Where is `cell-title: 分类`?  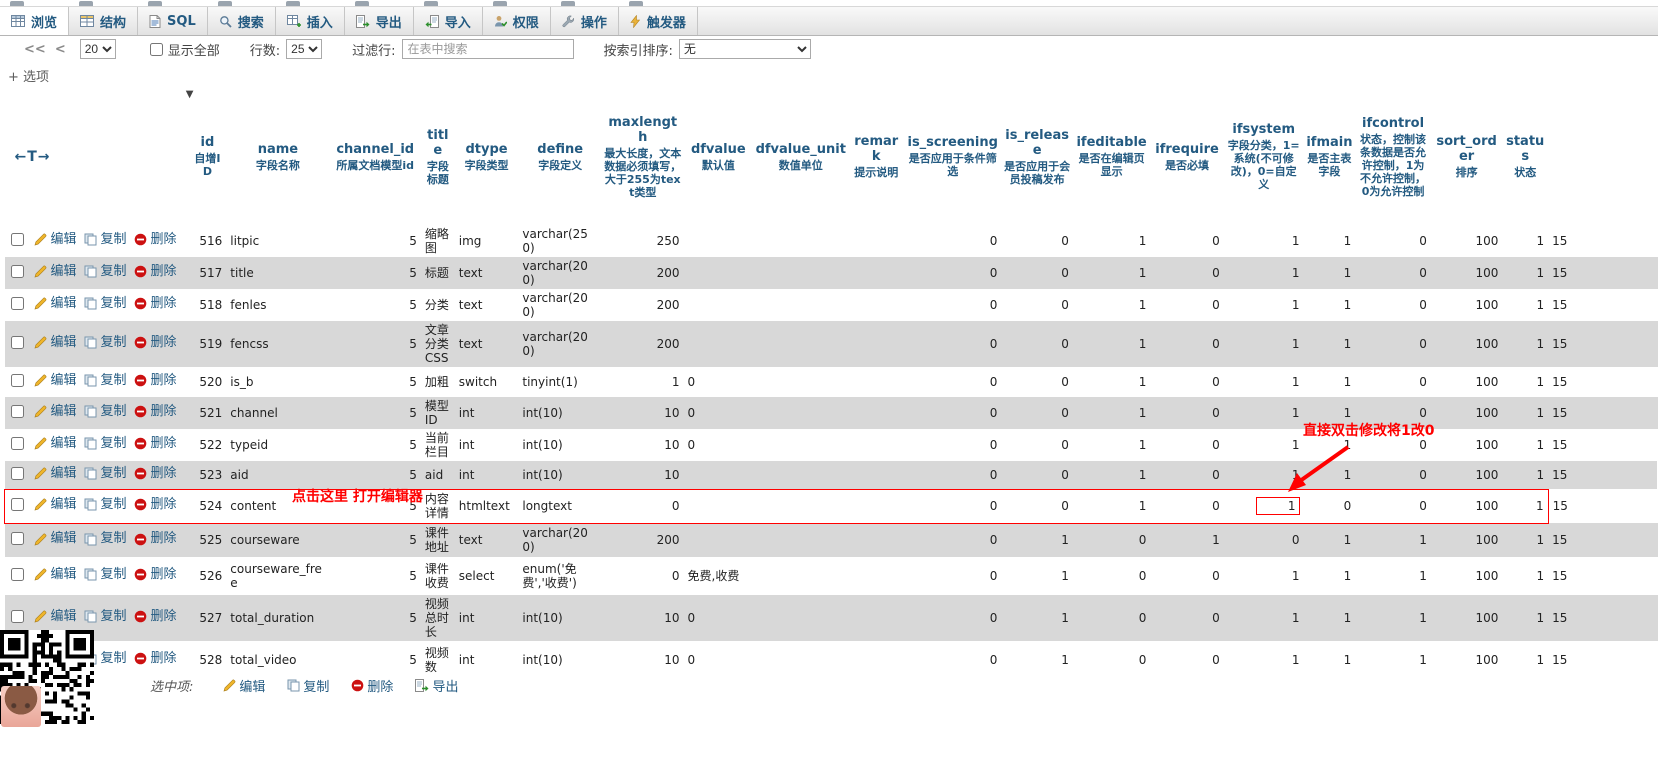
cell-title: 分类 is located at coordinates (437, 305).